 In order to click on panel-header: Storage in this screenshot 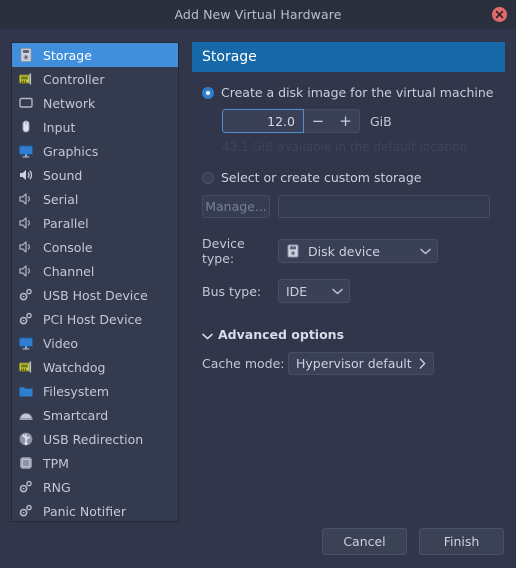, I will do `click(348, 57)`.